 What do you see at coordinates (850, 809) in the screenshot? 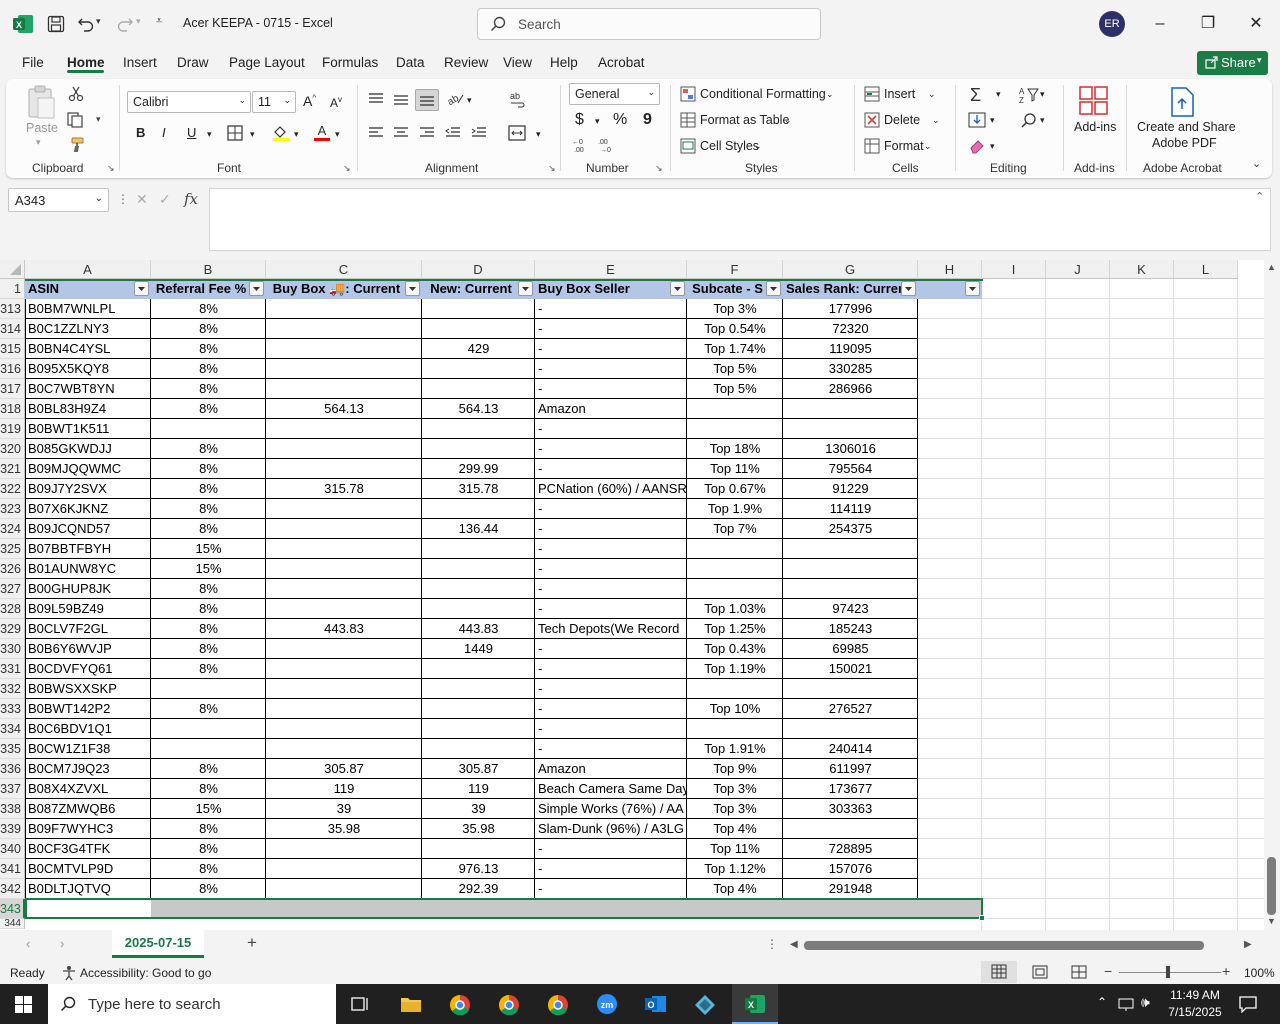
I see `table-cell: 303363` at bounding box center [850, 809].